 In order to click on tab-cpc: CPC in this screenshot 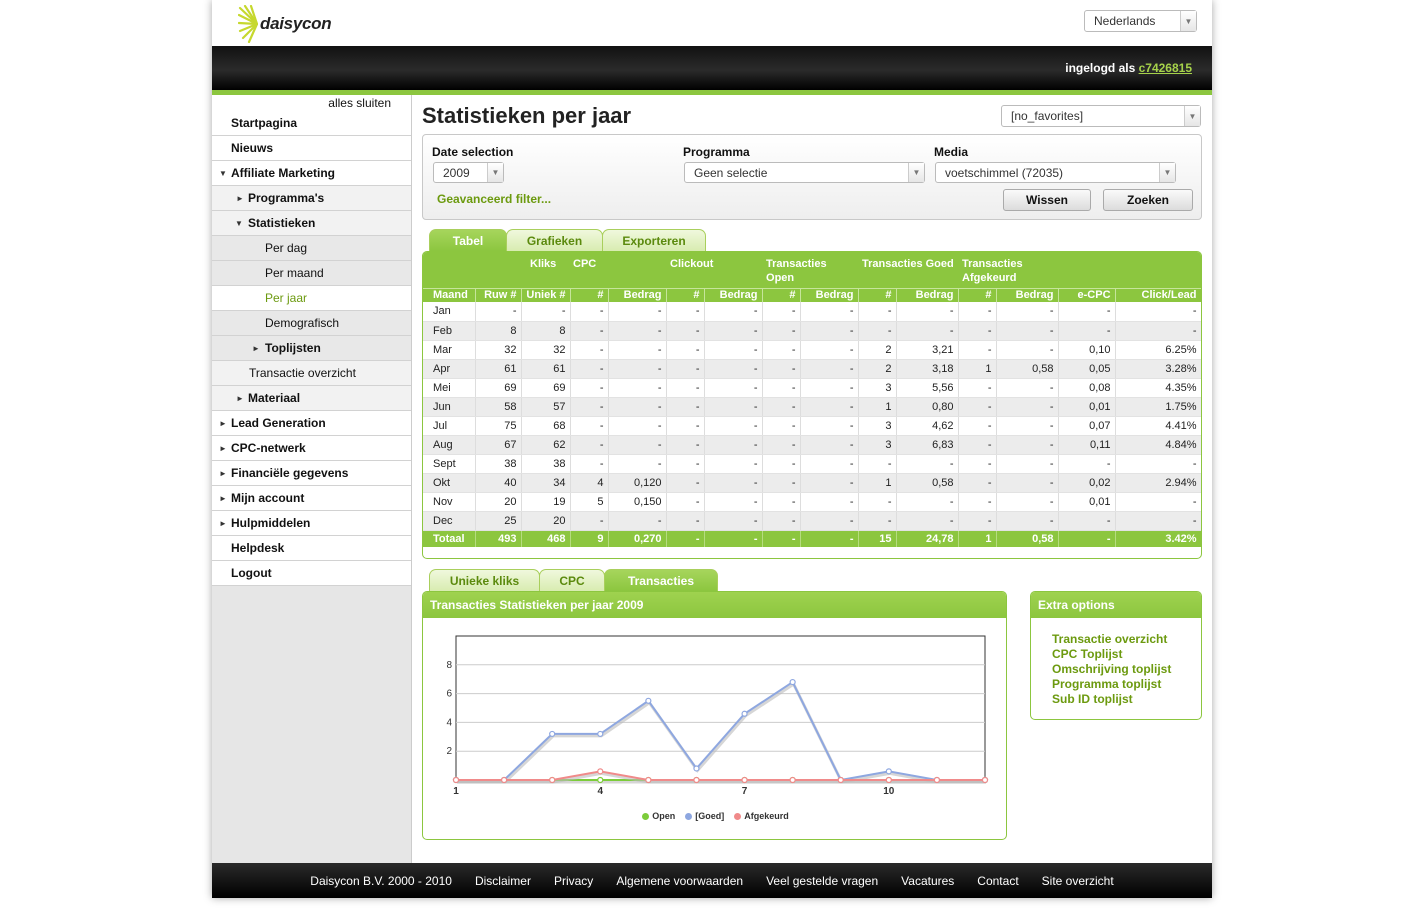, I will do `click(572, 580)`.